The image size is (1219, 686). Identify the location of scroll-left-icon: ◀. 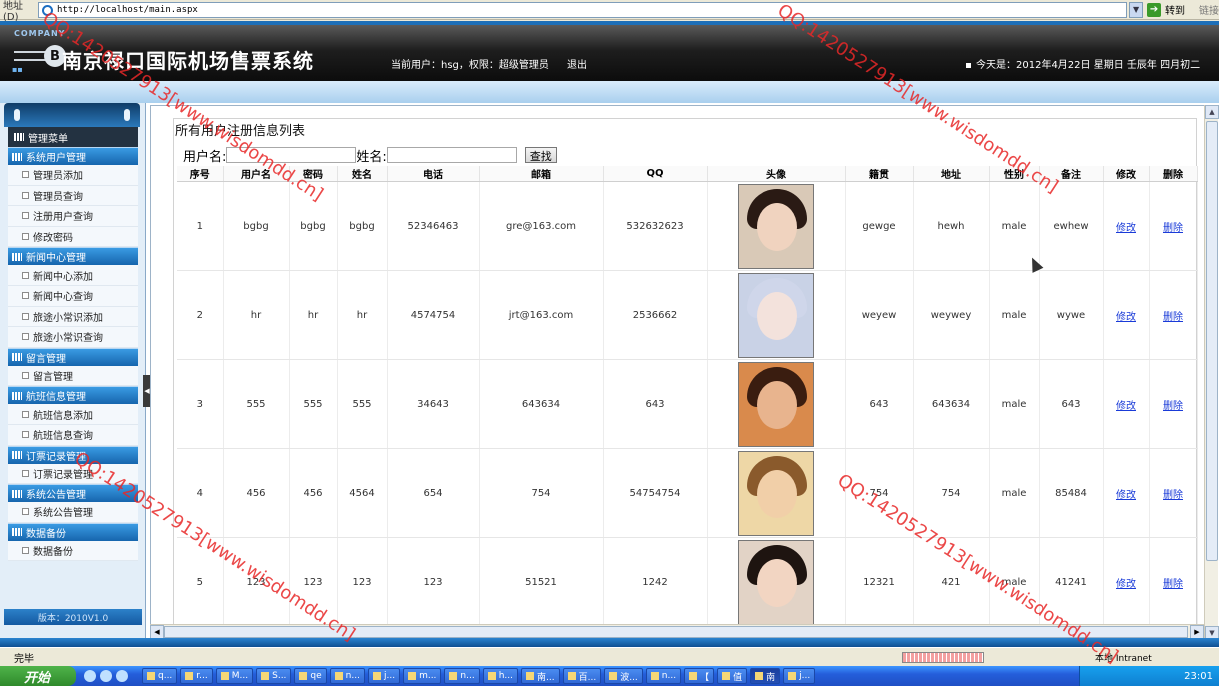
(157, 632).